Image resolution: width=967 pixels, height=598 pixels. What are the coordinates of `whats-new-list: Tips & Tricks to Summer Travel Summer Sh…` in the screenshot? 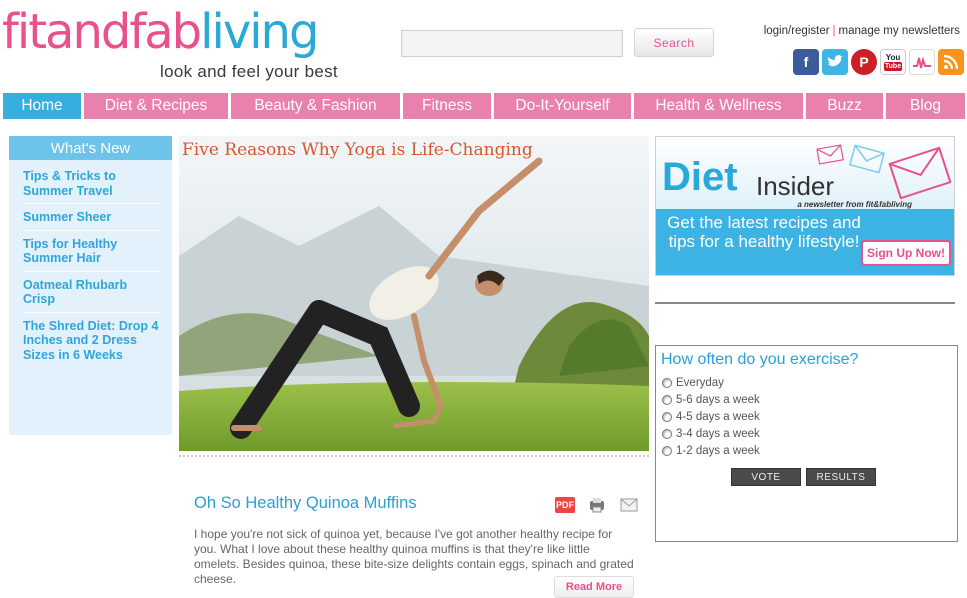 It's located at (90, 266).